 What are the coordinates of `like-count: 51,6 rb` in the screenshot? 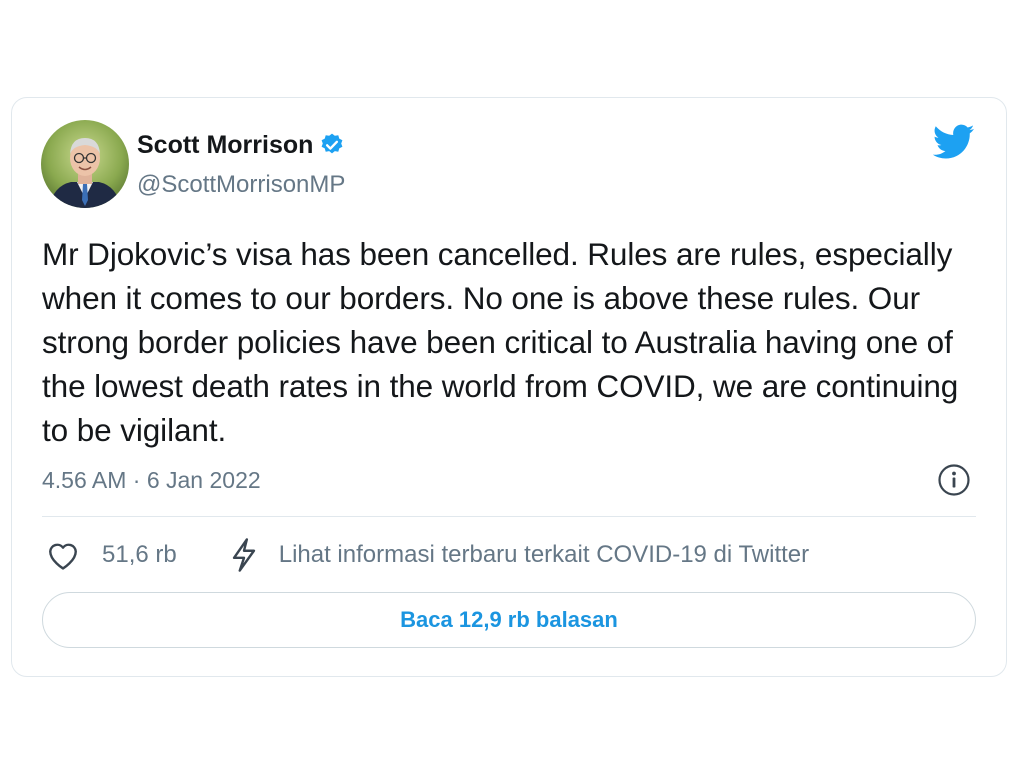 It's located at (139, 554).